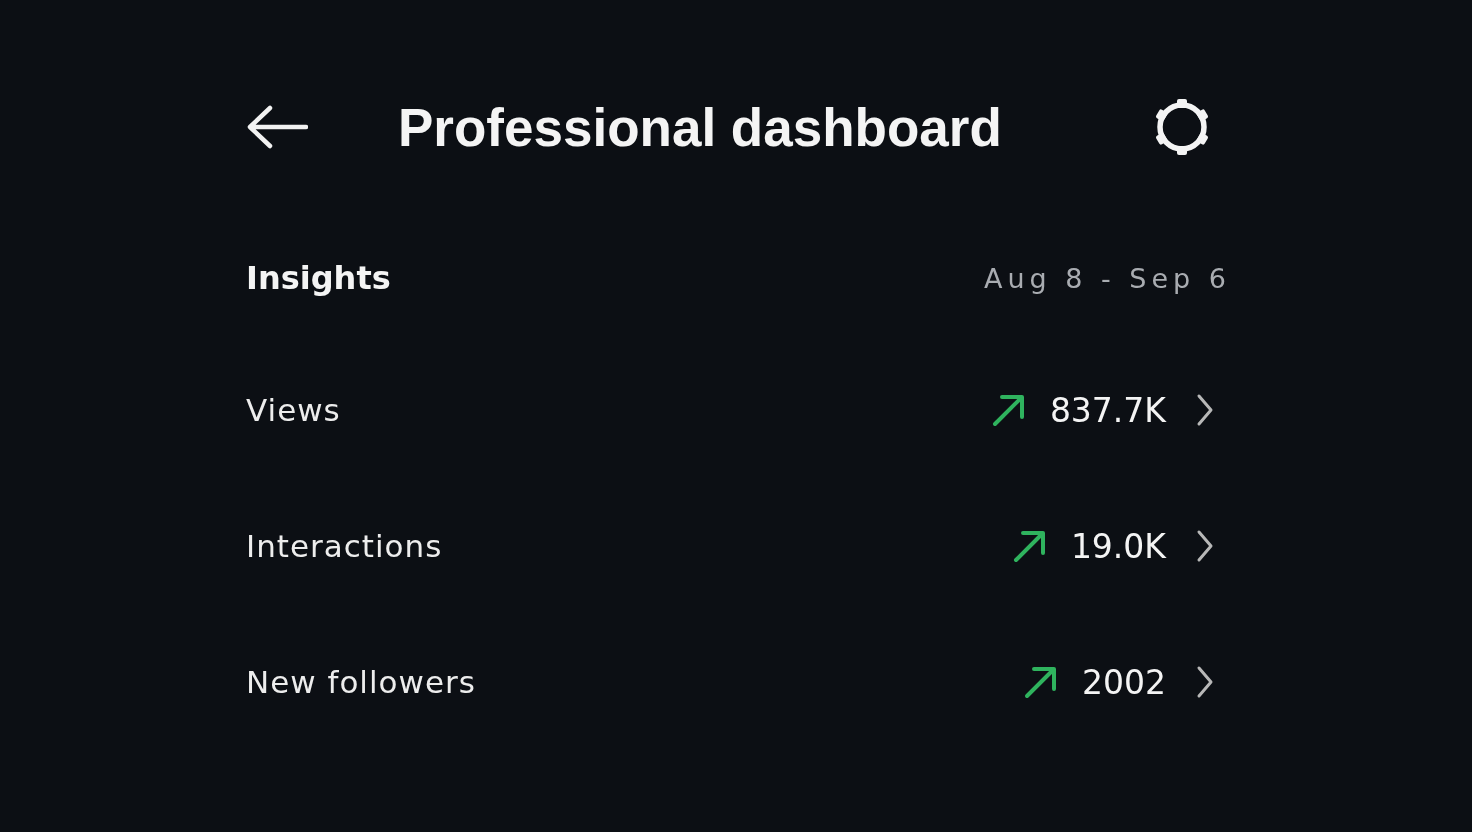  Describe the element at coordinates (1124, 682) in the screenshot. I see `metric-value: 2002` at that location.